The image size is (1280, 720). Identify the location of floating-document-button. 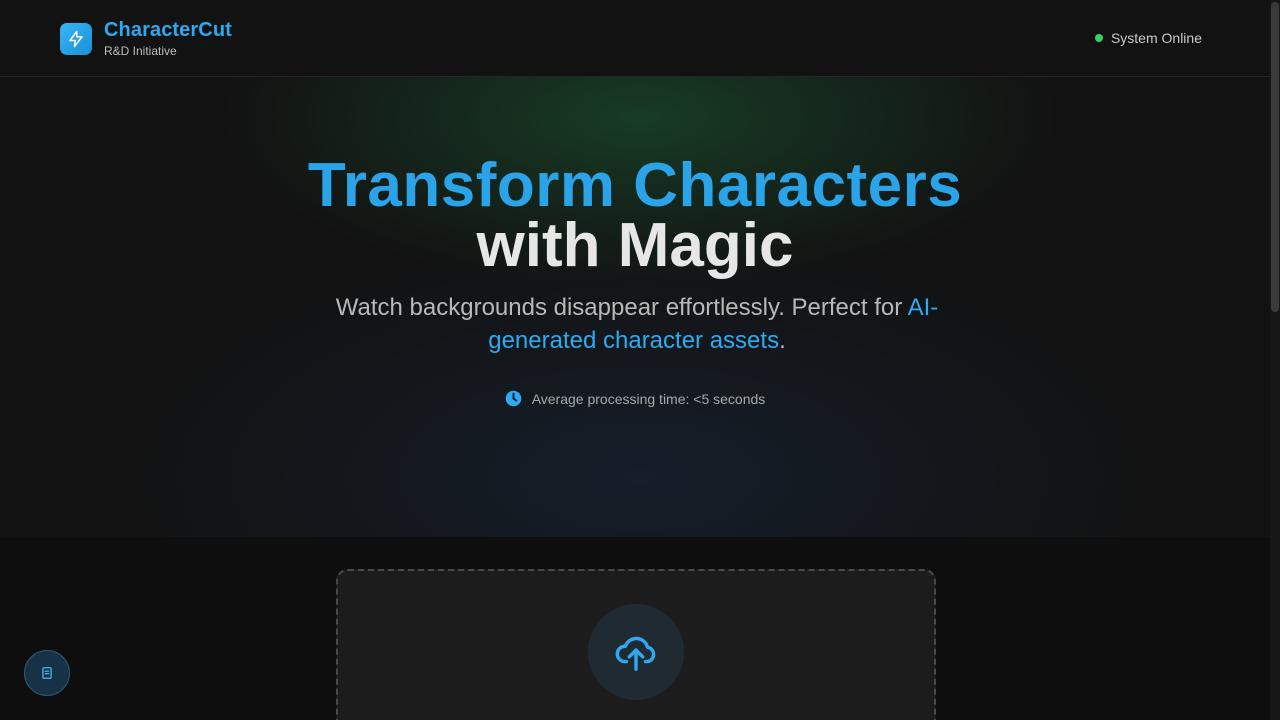
(47, 673).